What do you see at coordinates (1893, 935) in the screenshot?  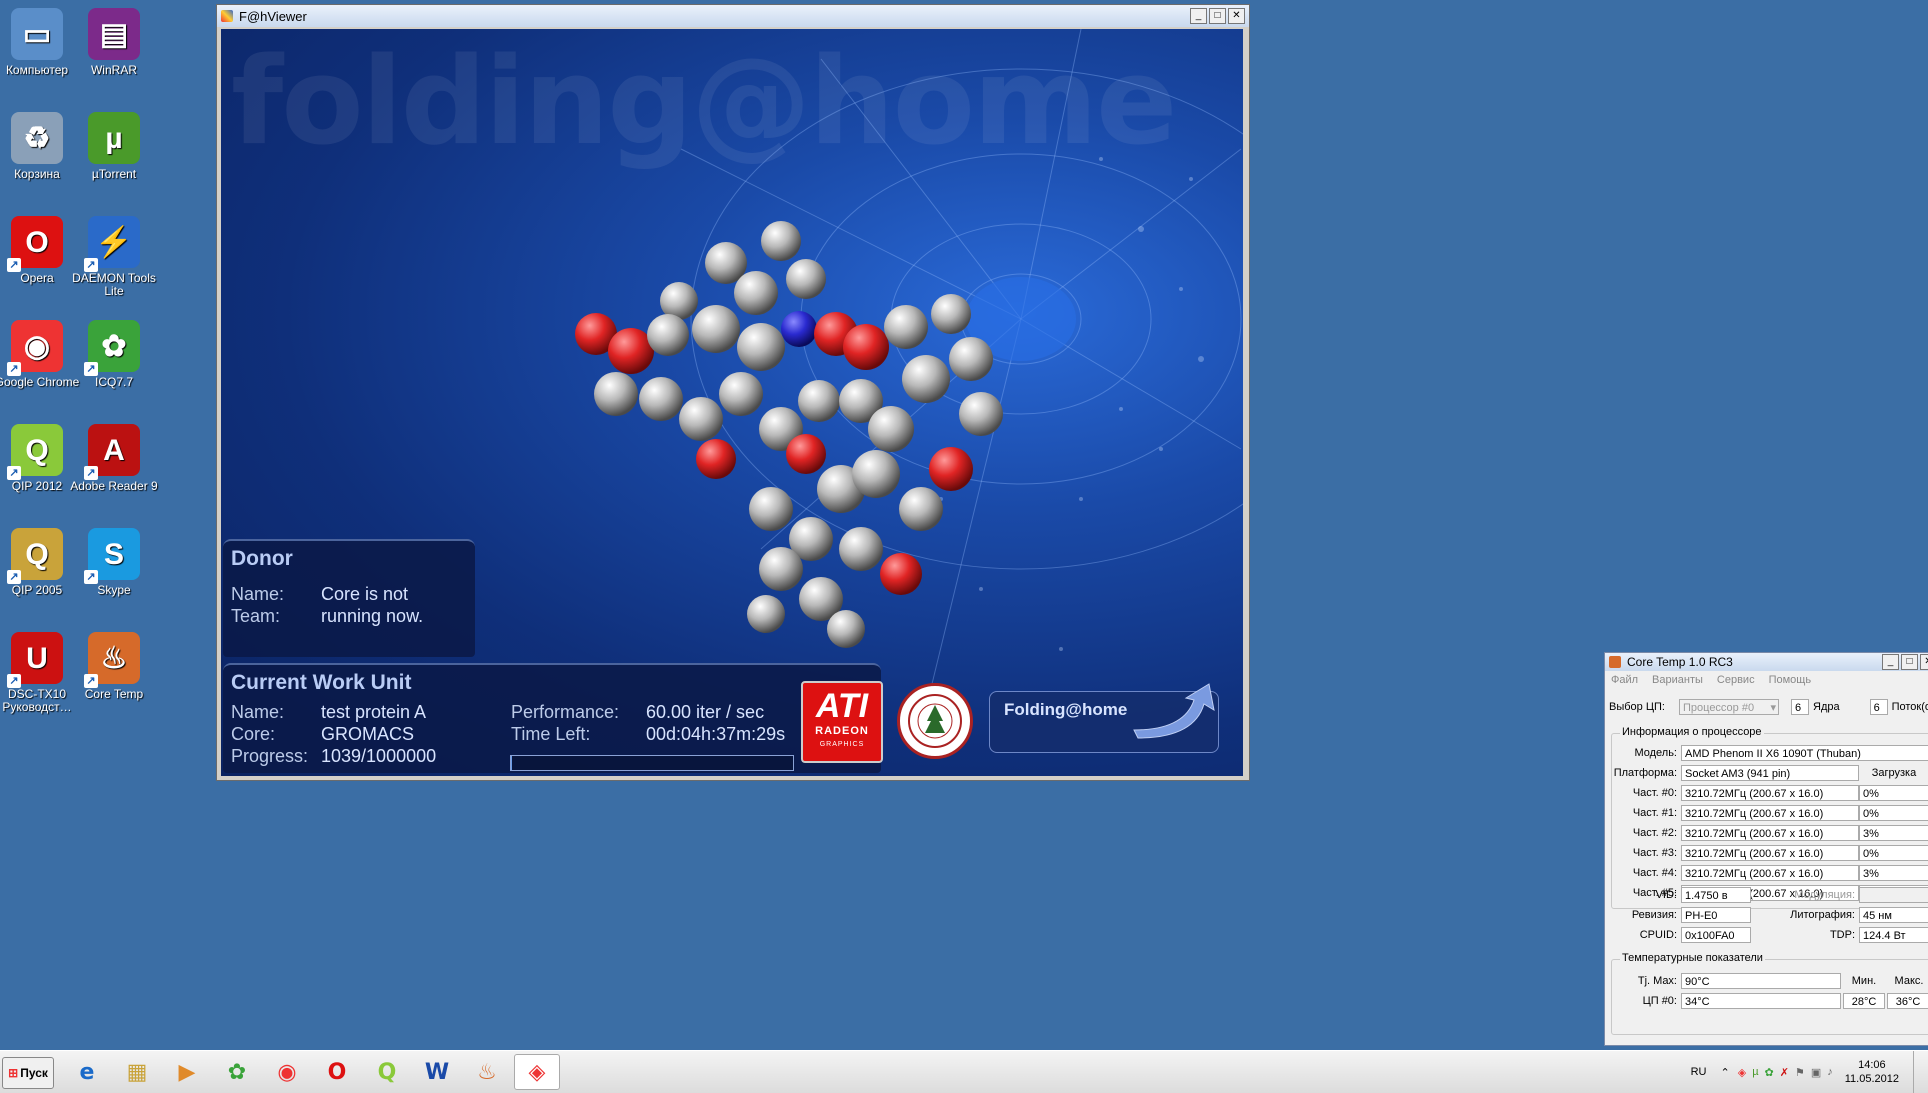 I see `tdp-value: 124.4 Вт` at bounding box center [1893, 935].